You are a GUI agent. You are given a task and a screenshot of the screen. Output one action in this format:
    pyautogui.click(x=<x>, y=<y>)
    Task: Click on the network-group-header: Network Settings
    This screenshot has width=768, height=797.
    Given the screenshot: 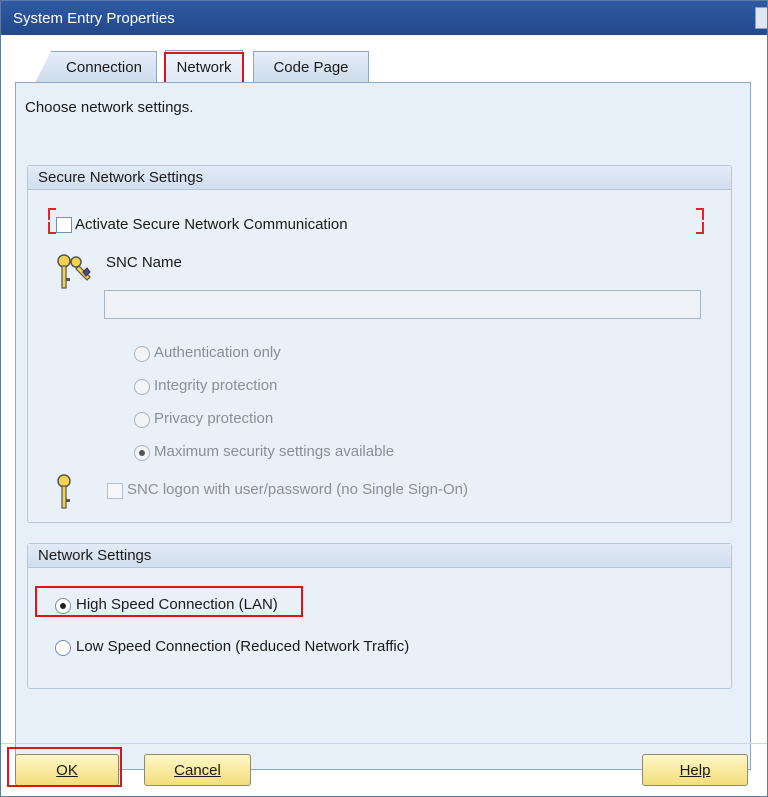 What is the action you would take?
    pyautogui.click(x=379, y=556)
    